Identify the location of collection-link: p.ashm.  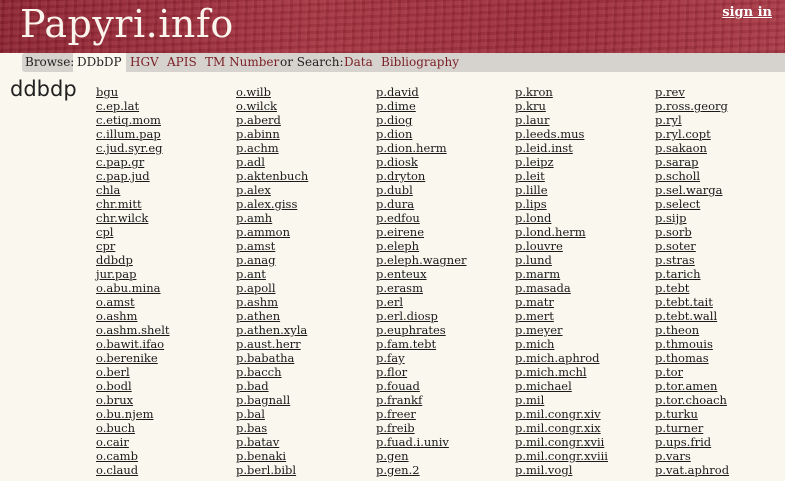
(272, 302).